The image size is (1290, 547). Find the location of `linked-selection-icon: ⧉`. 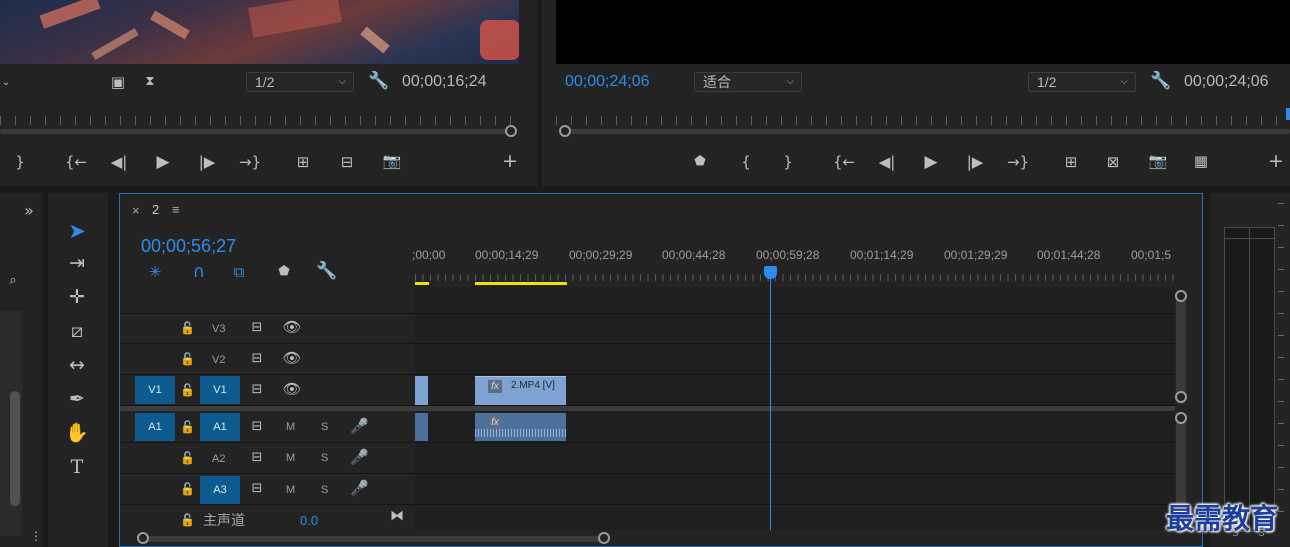

linked-selection-icon: ⧉ is located at coordinates (239, 272).